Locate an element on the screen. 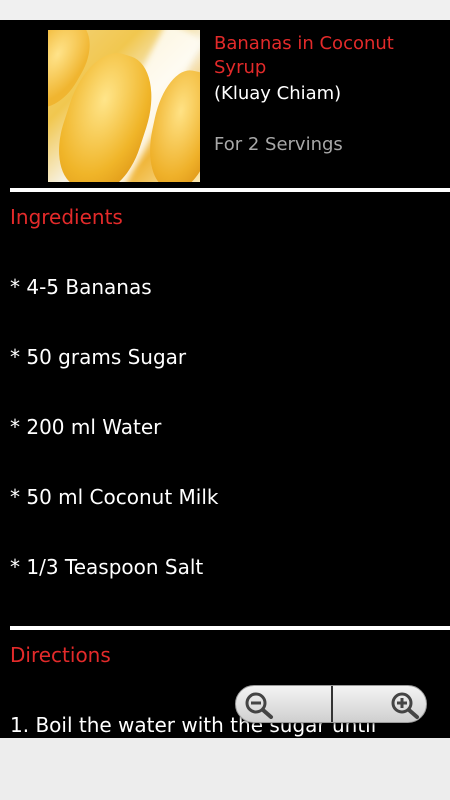 The height and width of the screenshot is (800, 450). ingredient-item: * 1/3 Teaspoon Salt is located at coordinates (107, 567).